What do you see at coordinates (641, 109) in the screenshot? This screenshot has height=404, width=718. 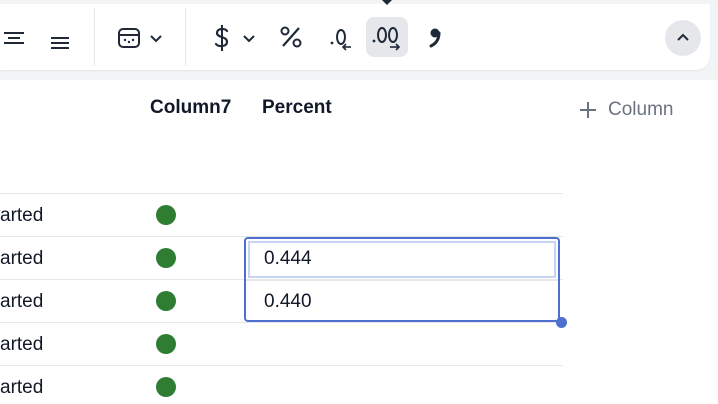 I see `add-column-label: Column` at bounding box center [641, 109].